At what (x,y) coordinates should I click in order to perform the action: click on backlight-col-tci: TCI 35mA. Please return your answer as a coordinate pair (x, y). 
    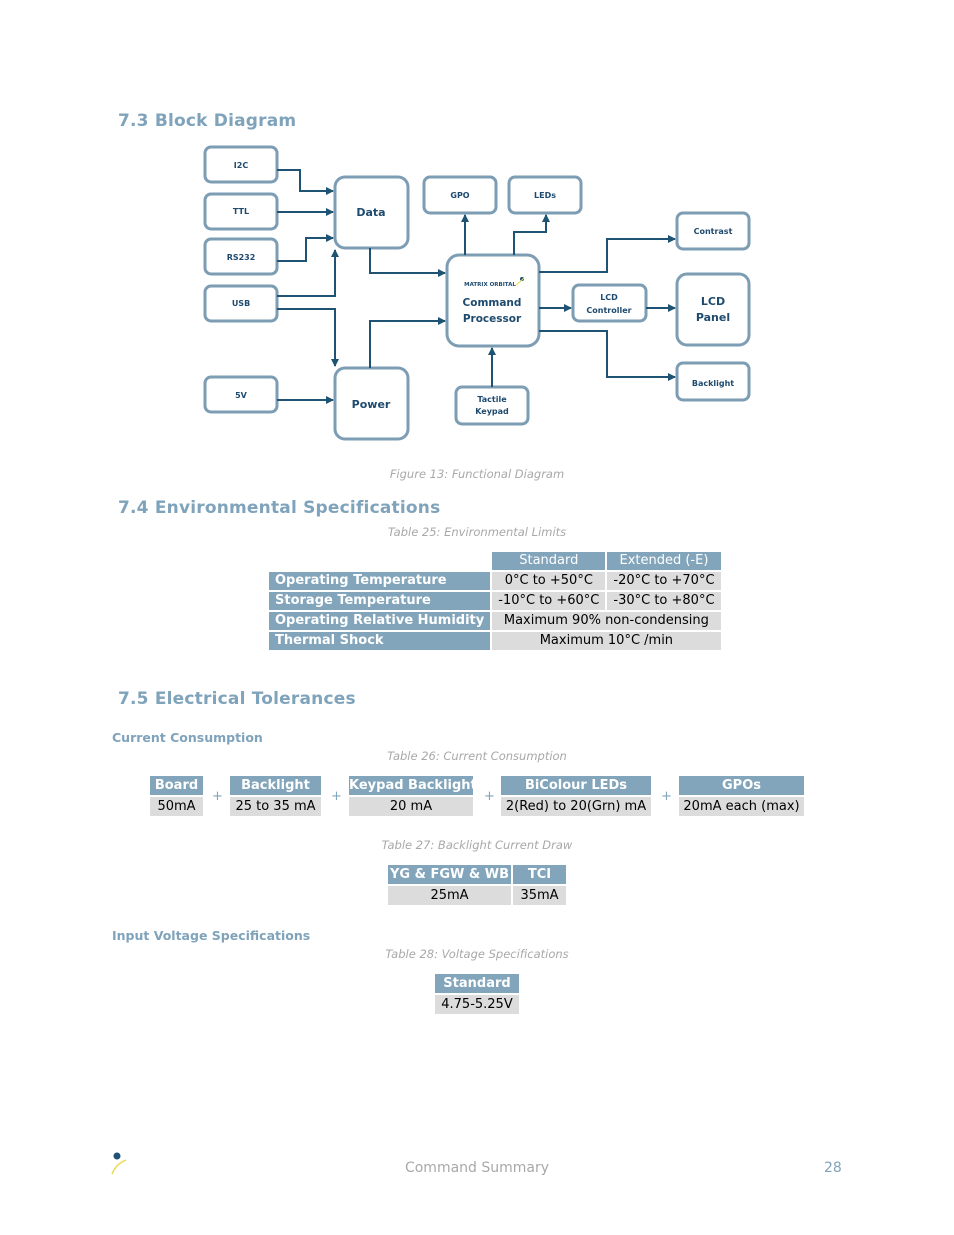
    Looking at the image, I should click on (539, 885).